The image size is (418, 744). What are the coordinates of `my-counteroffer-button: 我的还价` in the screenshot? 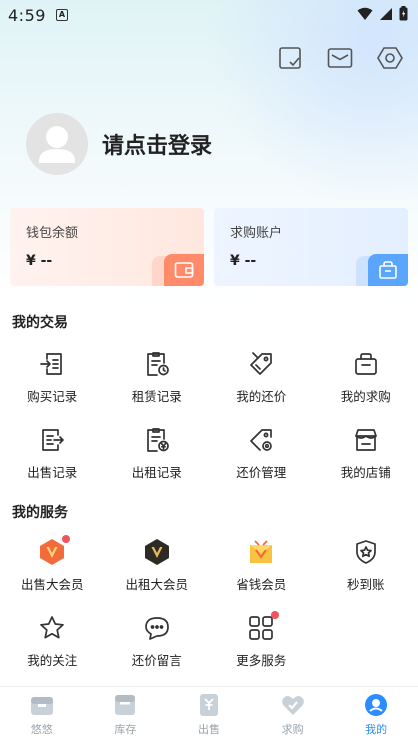 It's located at (261, 378).